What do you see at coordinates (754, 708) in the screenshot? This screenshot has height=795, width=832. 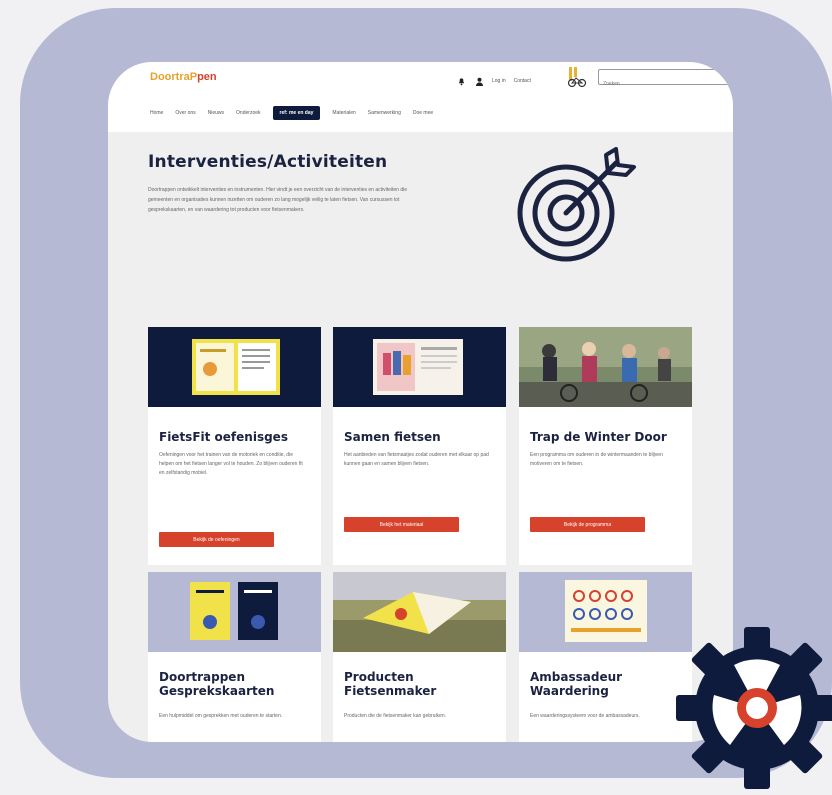 I see `gear-icon` at bounding box center [754, 708].